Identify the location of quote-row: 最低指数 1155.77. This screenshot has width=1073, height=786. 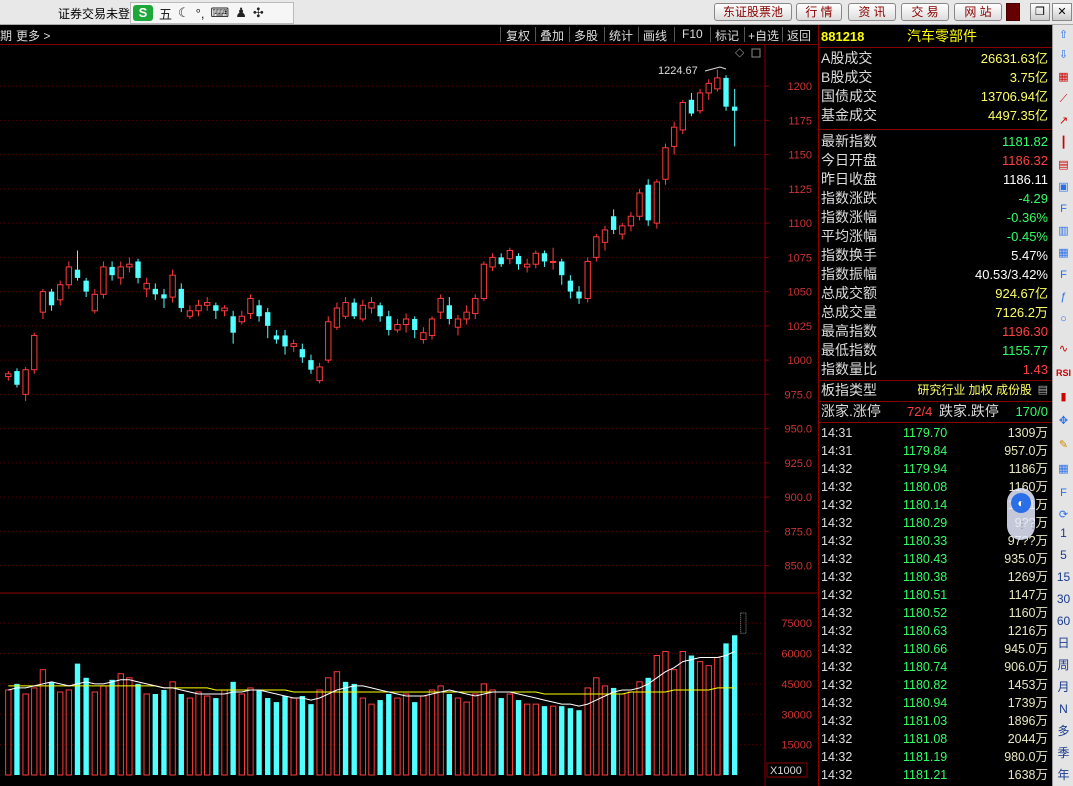
(935, 350).